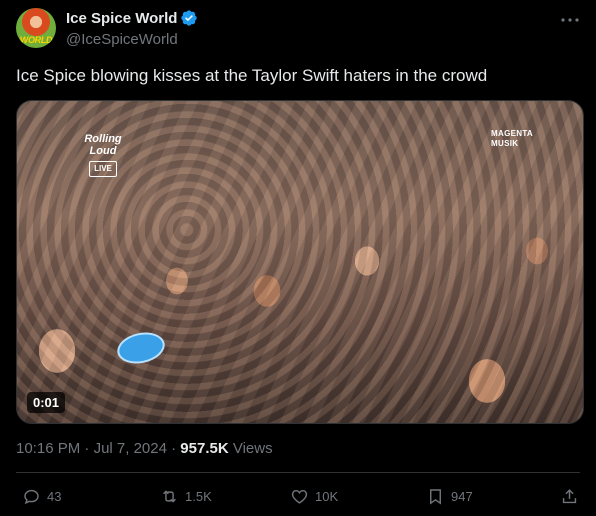  I want to click on magenta-logo-line2: MUSIK, so click(505, 143).